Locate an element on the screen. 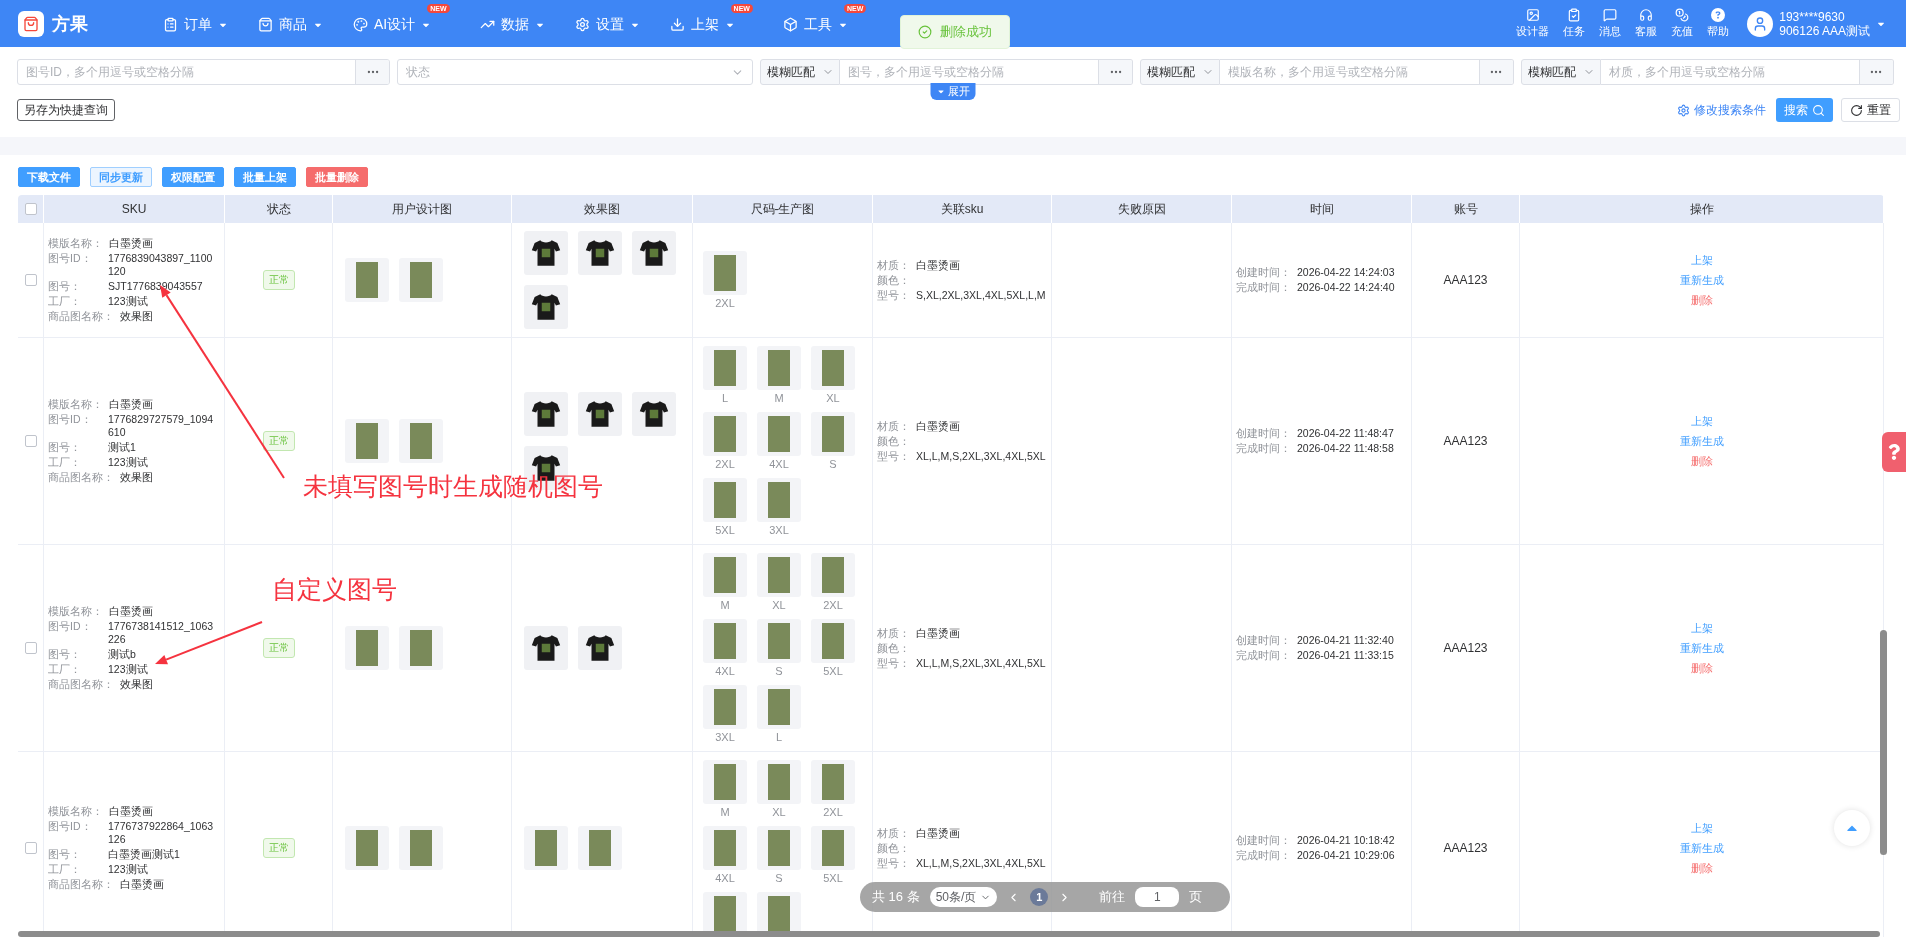 The width and height of the screenshot is (1906, 937). shopping-bag-icon is located at coordinates (265, 24).